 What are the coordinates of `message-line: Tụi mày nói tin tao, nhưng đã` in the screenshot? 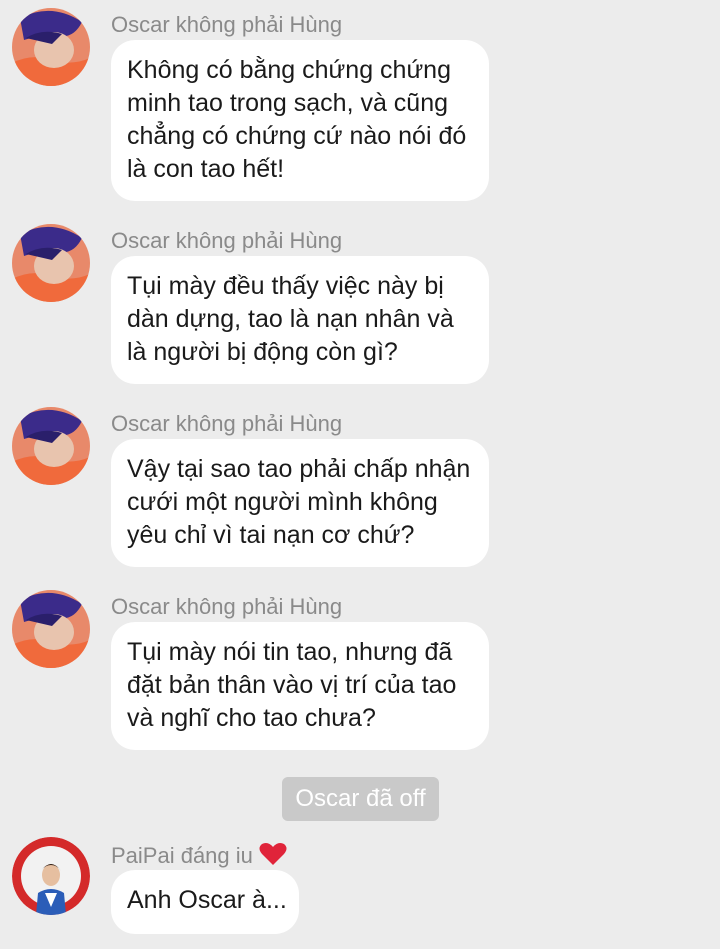 It's located at (290, 652).